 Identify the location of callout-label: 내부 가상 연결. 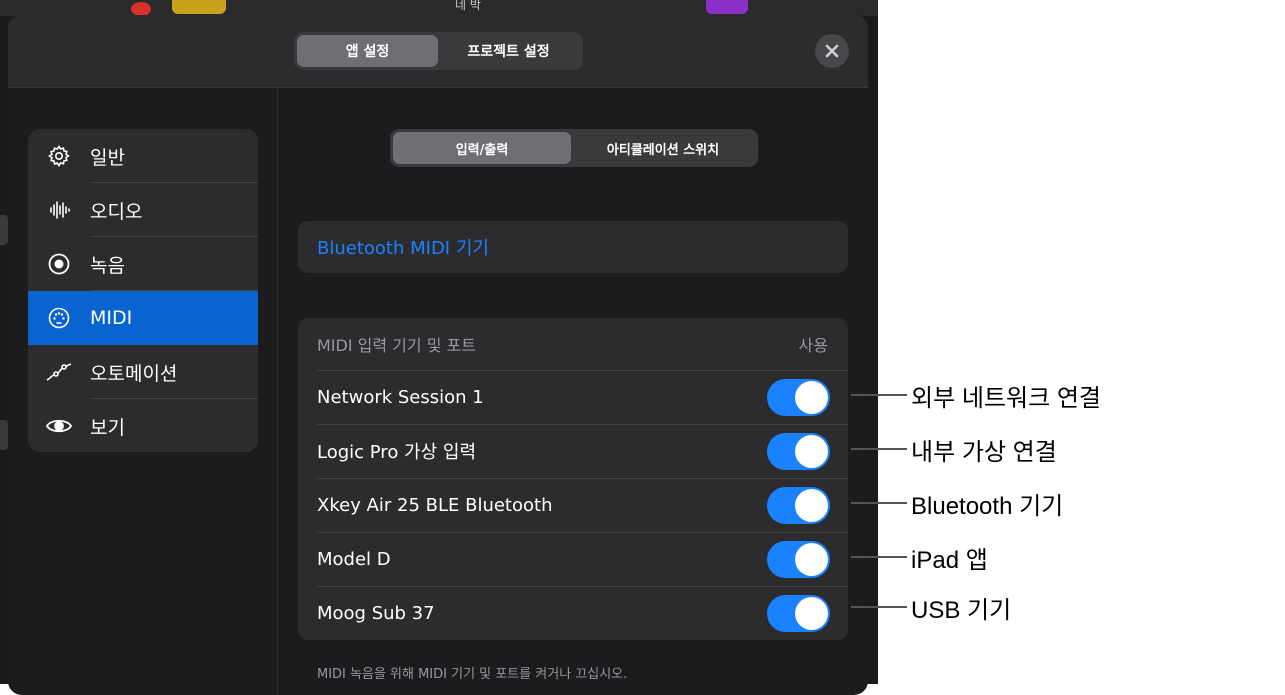
(984, 452).